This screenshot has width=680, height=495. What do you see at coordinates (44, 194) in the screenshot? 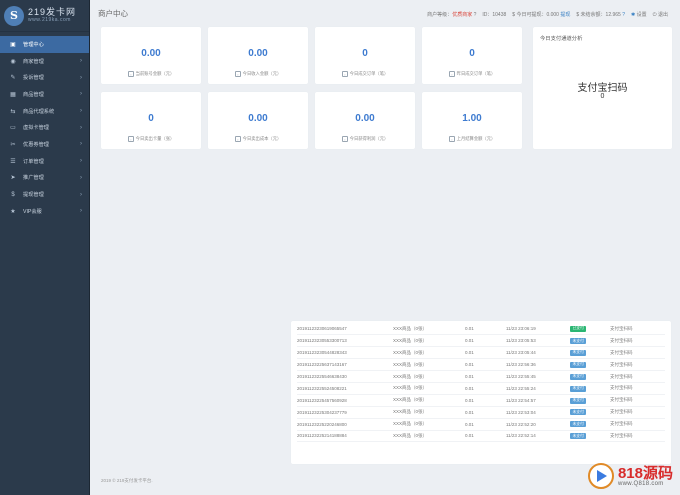
I see `sidebar-item: $ 提现管理 ›` at bounding box center [44, 194].